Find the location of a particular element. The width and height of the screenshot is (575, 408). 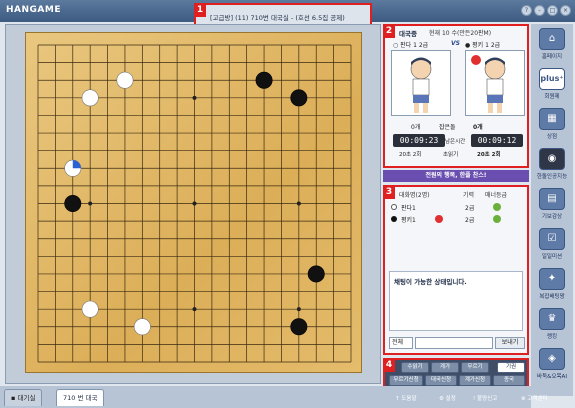

timer-white: 00:09:23 is located at coordinates (419, 140).